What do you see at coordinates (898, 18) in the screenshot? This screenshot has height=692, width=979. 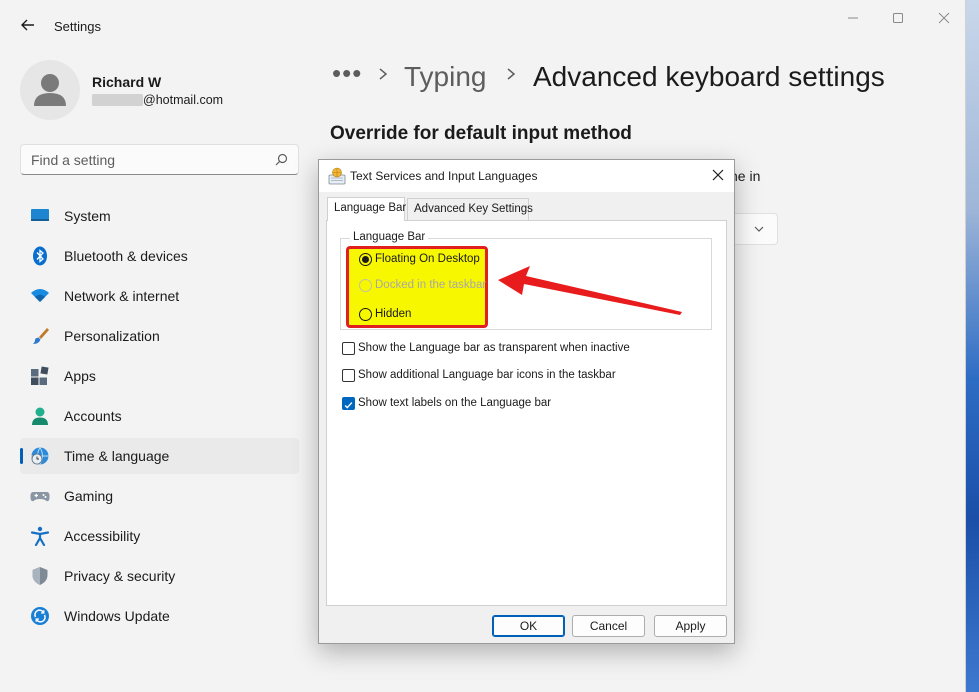 I see `maximize-button` at bounding box center [898, 18].